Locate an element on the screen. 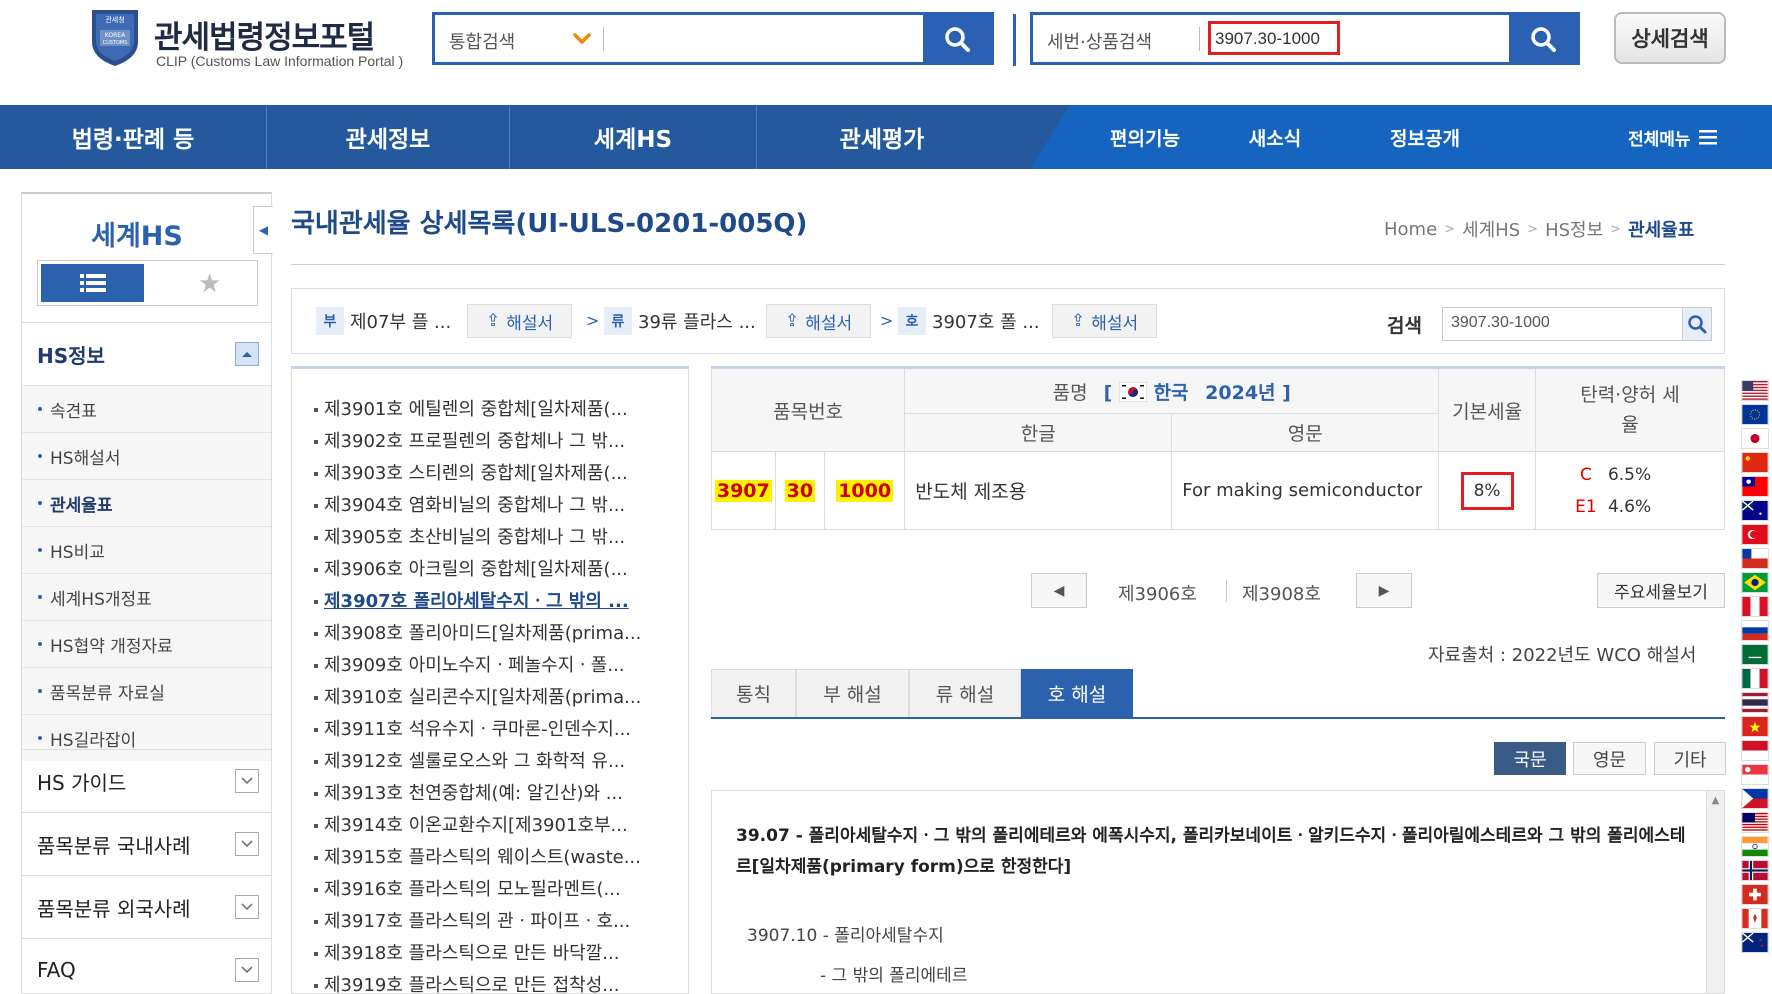  gnb-item-convenience: 편의기능 is located at coordinates (1145, 137).